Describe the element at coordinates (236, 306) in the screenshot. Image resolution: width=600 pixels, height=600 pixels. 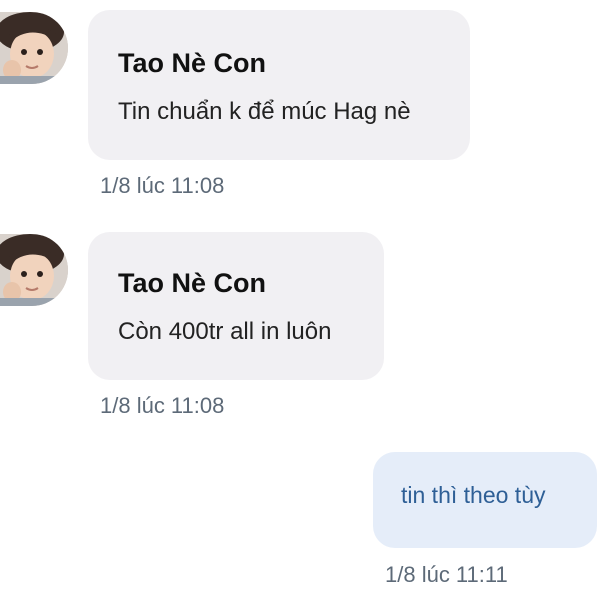
I see `incoming-message-bubble: Tao Nè Con Còn 400tr all in luôn` at that location.